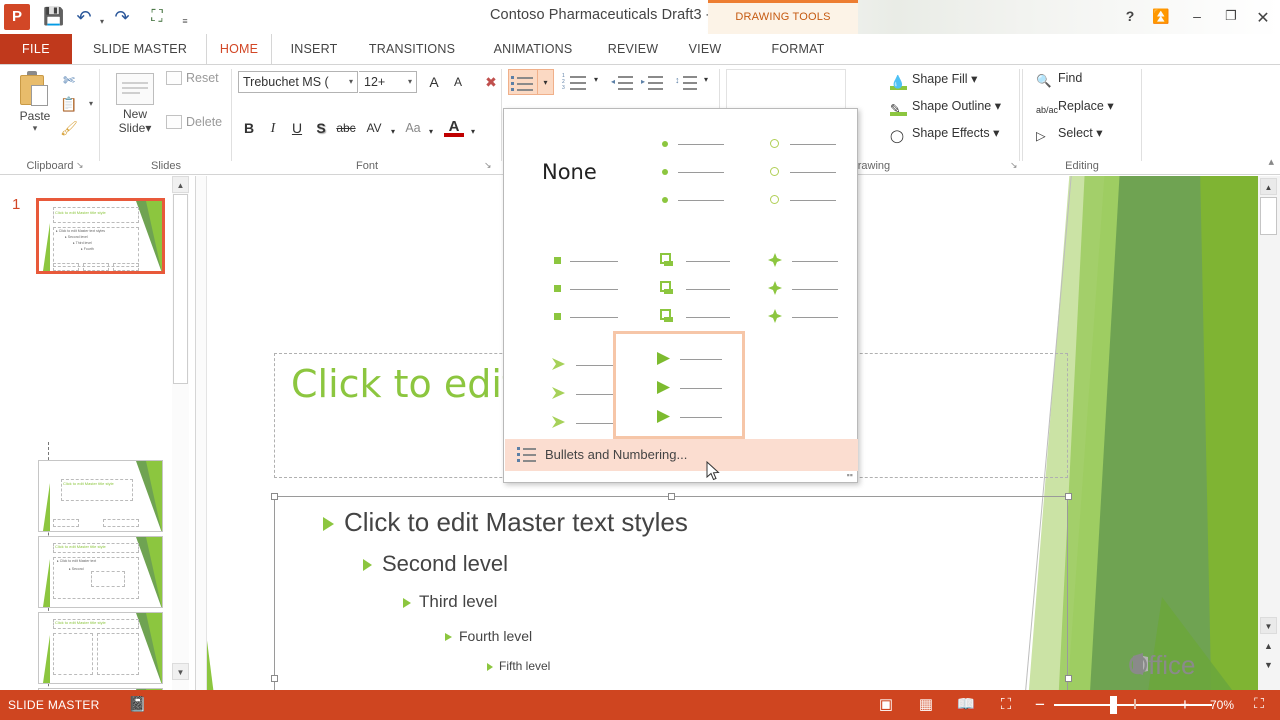 This screenshot has width=1280, height=720. What do you see at coordinates (274, 678) in the screenshot?
I see `resize-handle-ml` at bounding box center [274, 678].